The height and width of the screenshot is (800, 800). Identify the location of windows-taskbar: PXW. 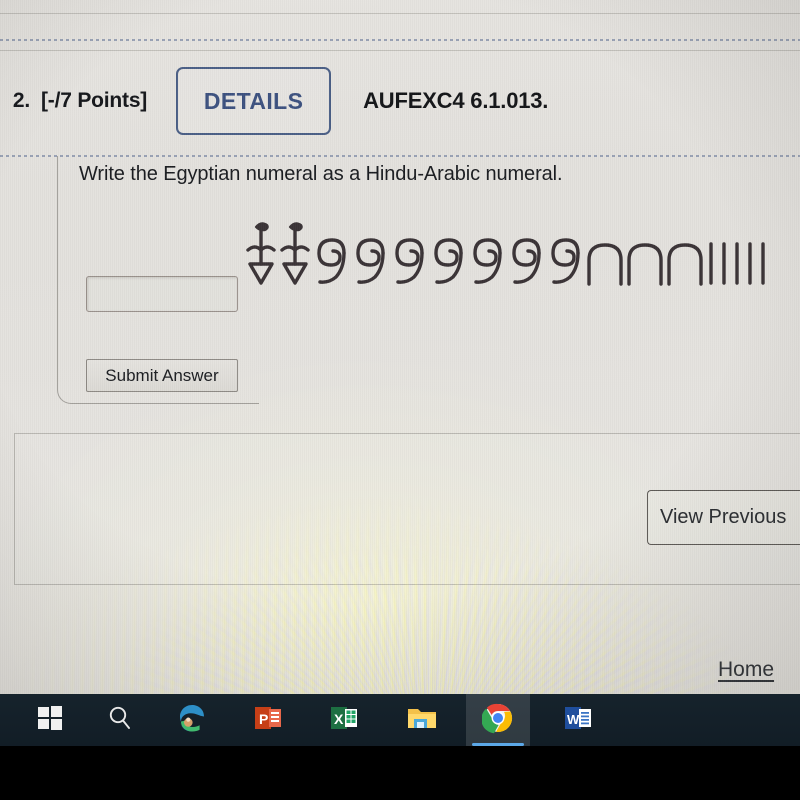
(400, 720).